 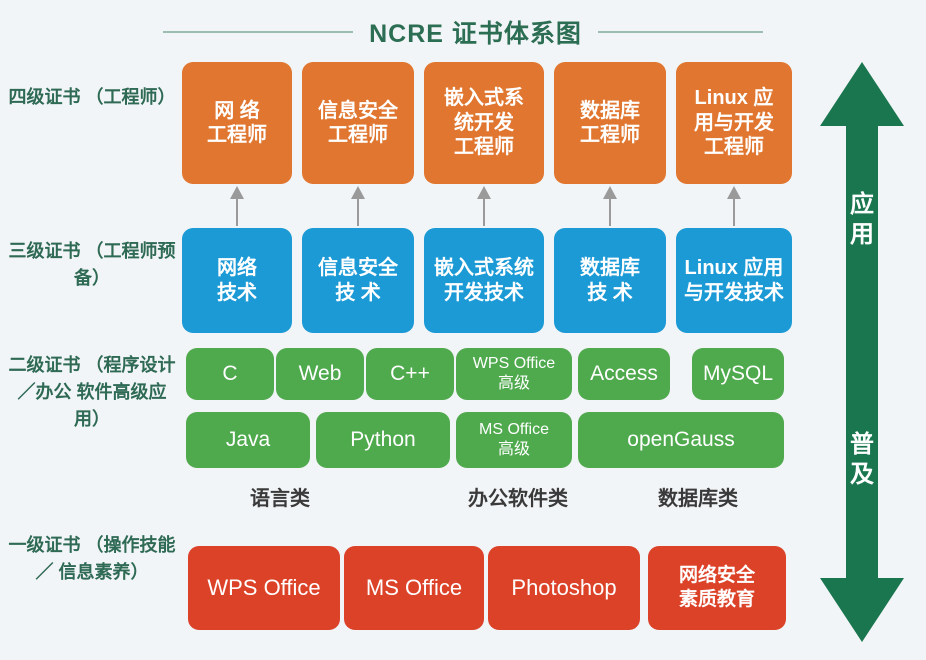 I want to click on category-label-office-software: 办公软件类, so click(x=518, y=499).